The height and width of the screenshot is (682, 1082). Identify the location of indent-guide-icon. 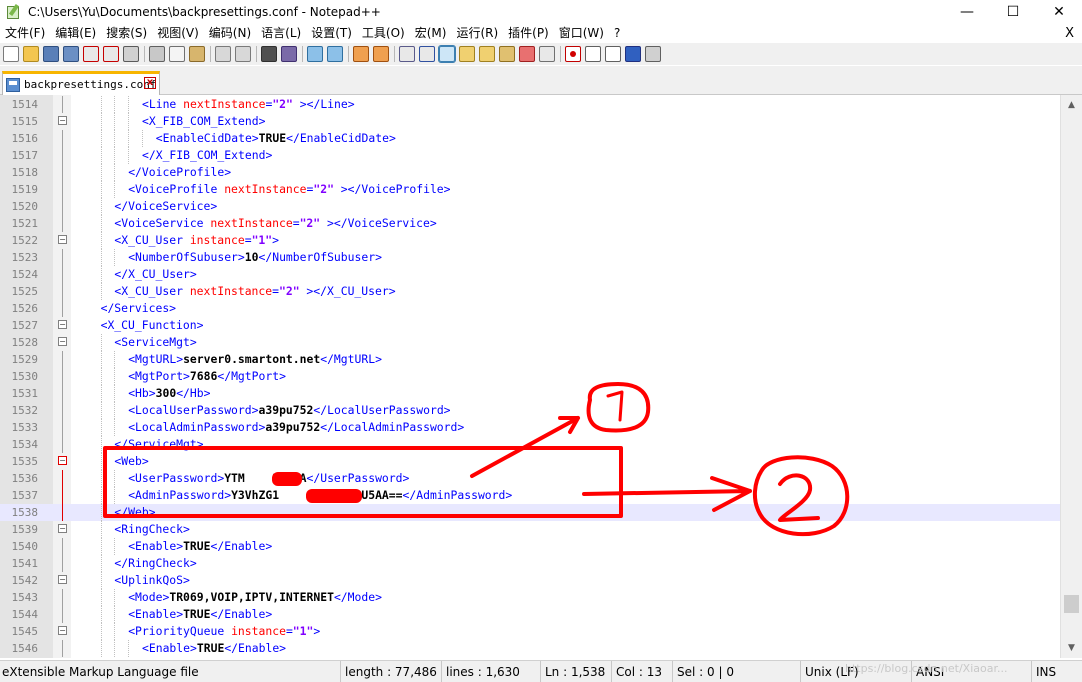
(447, 54).